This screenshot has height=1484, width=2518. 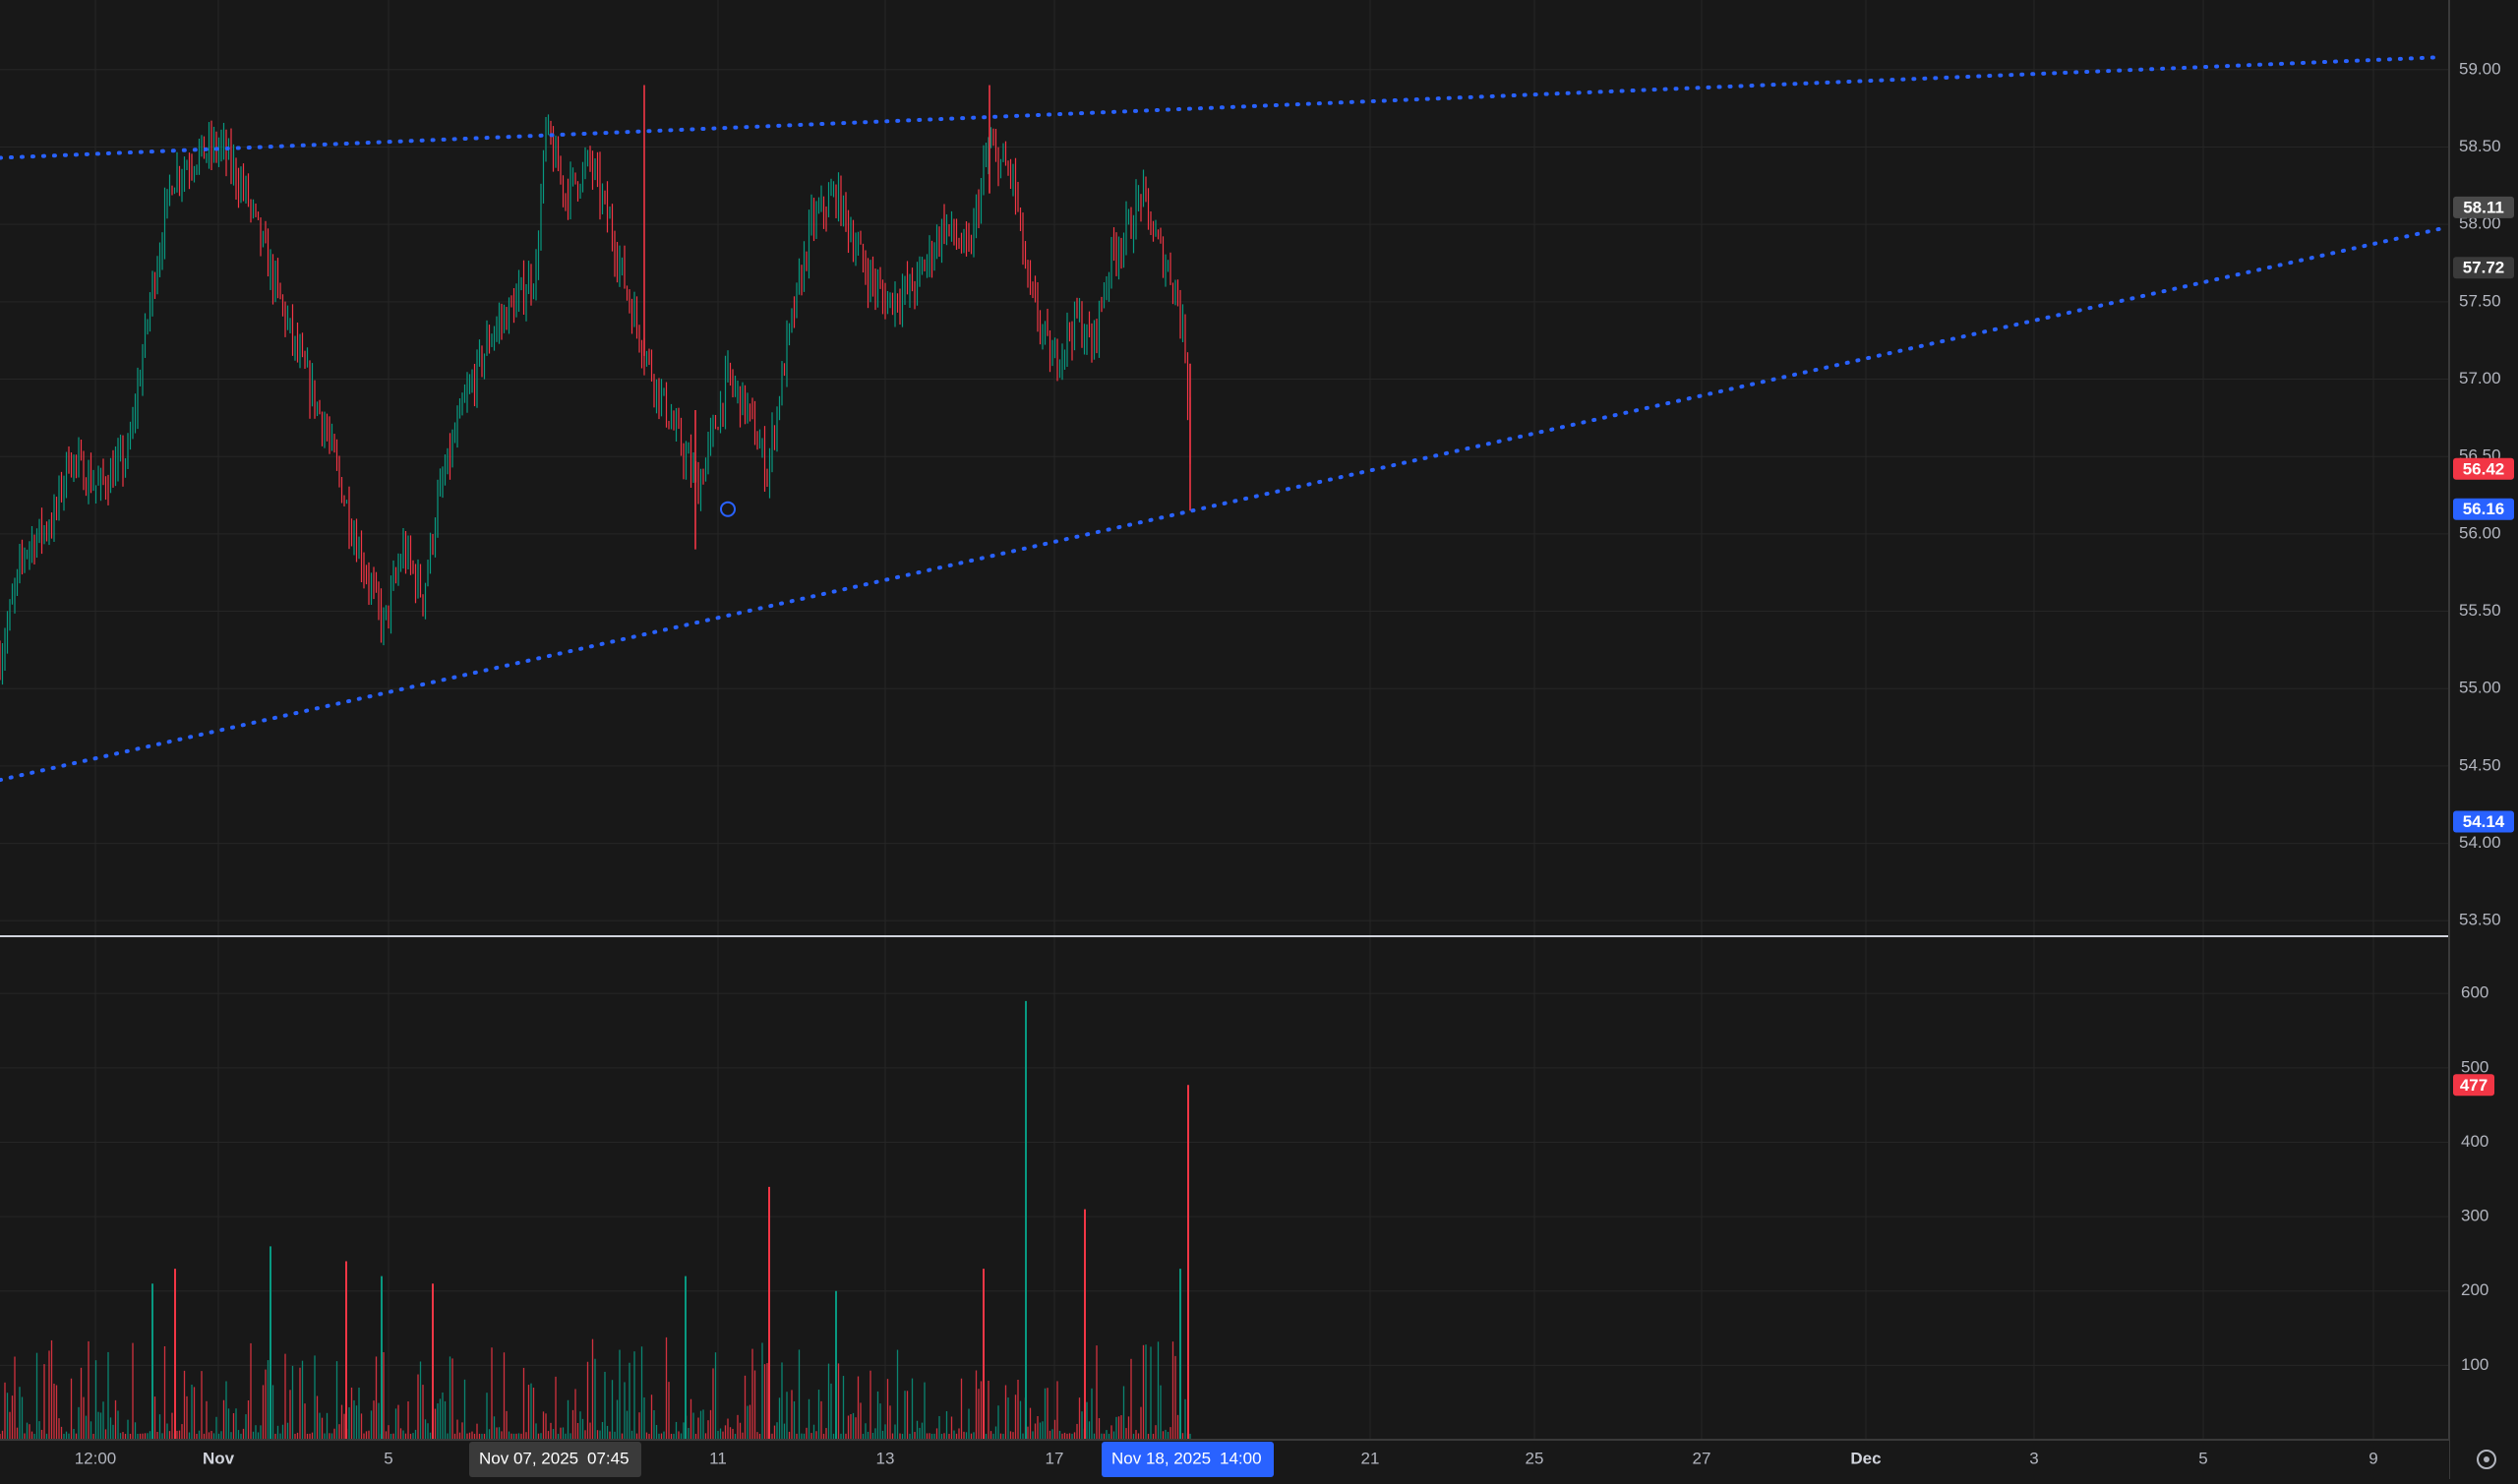 I want to click on volume-tick-label: 100, so click(x=2474, y=1364).